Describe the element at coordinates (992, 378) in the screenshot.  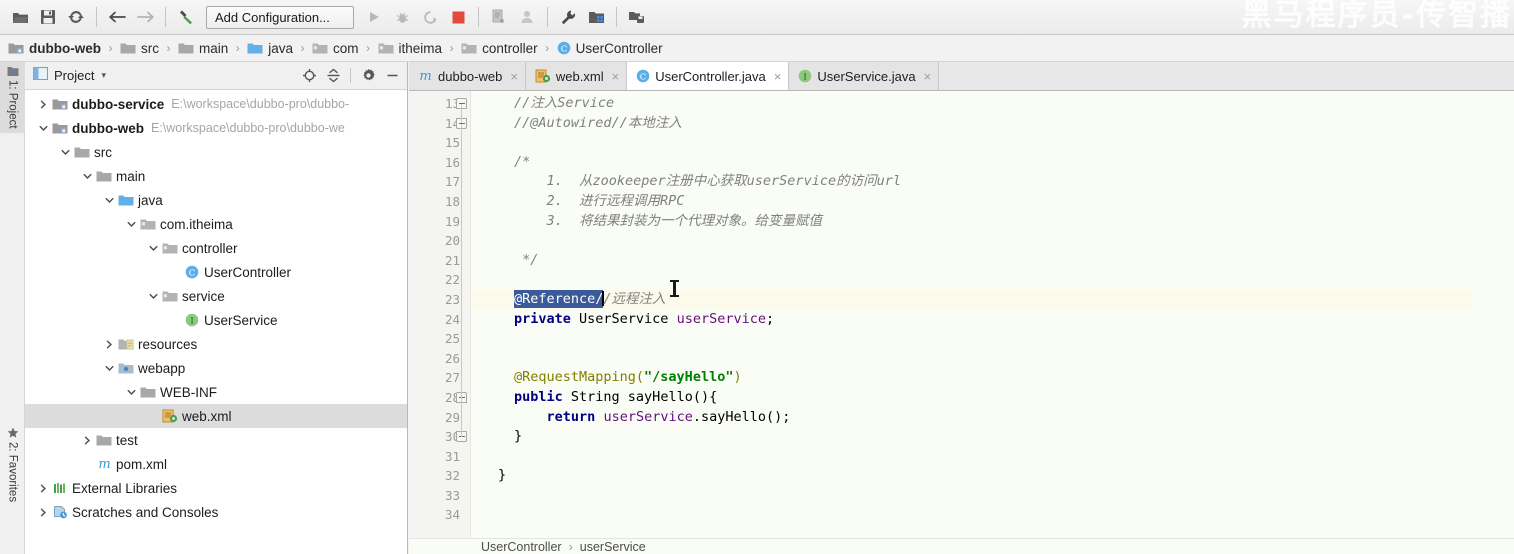
I see `code-line: @RequestMapping("/sayHello")` at that location.